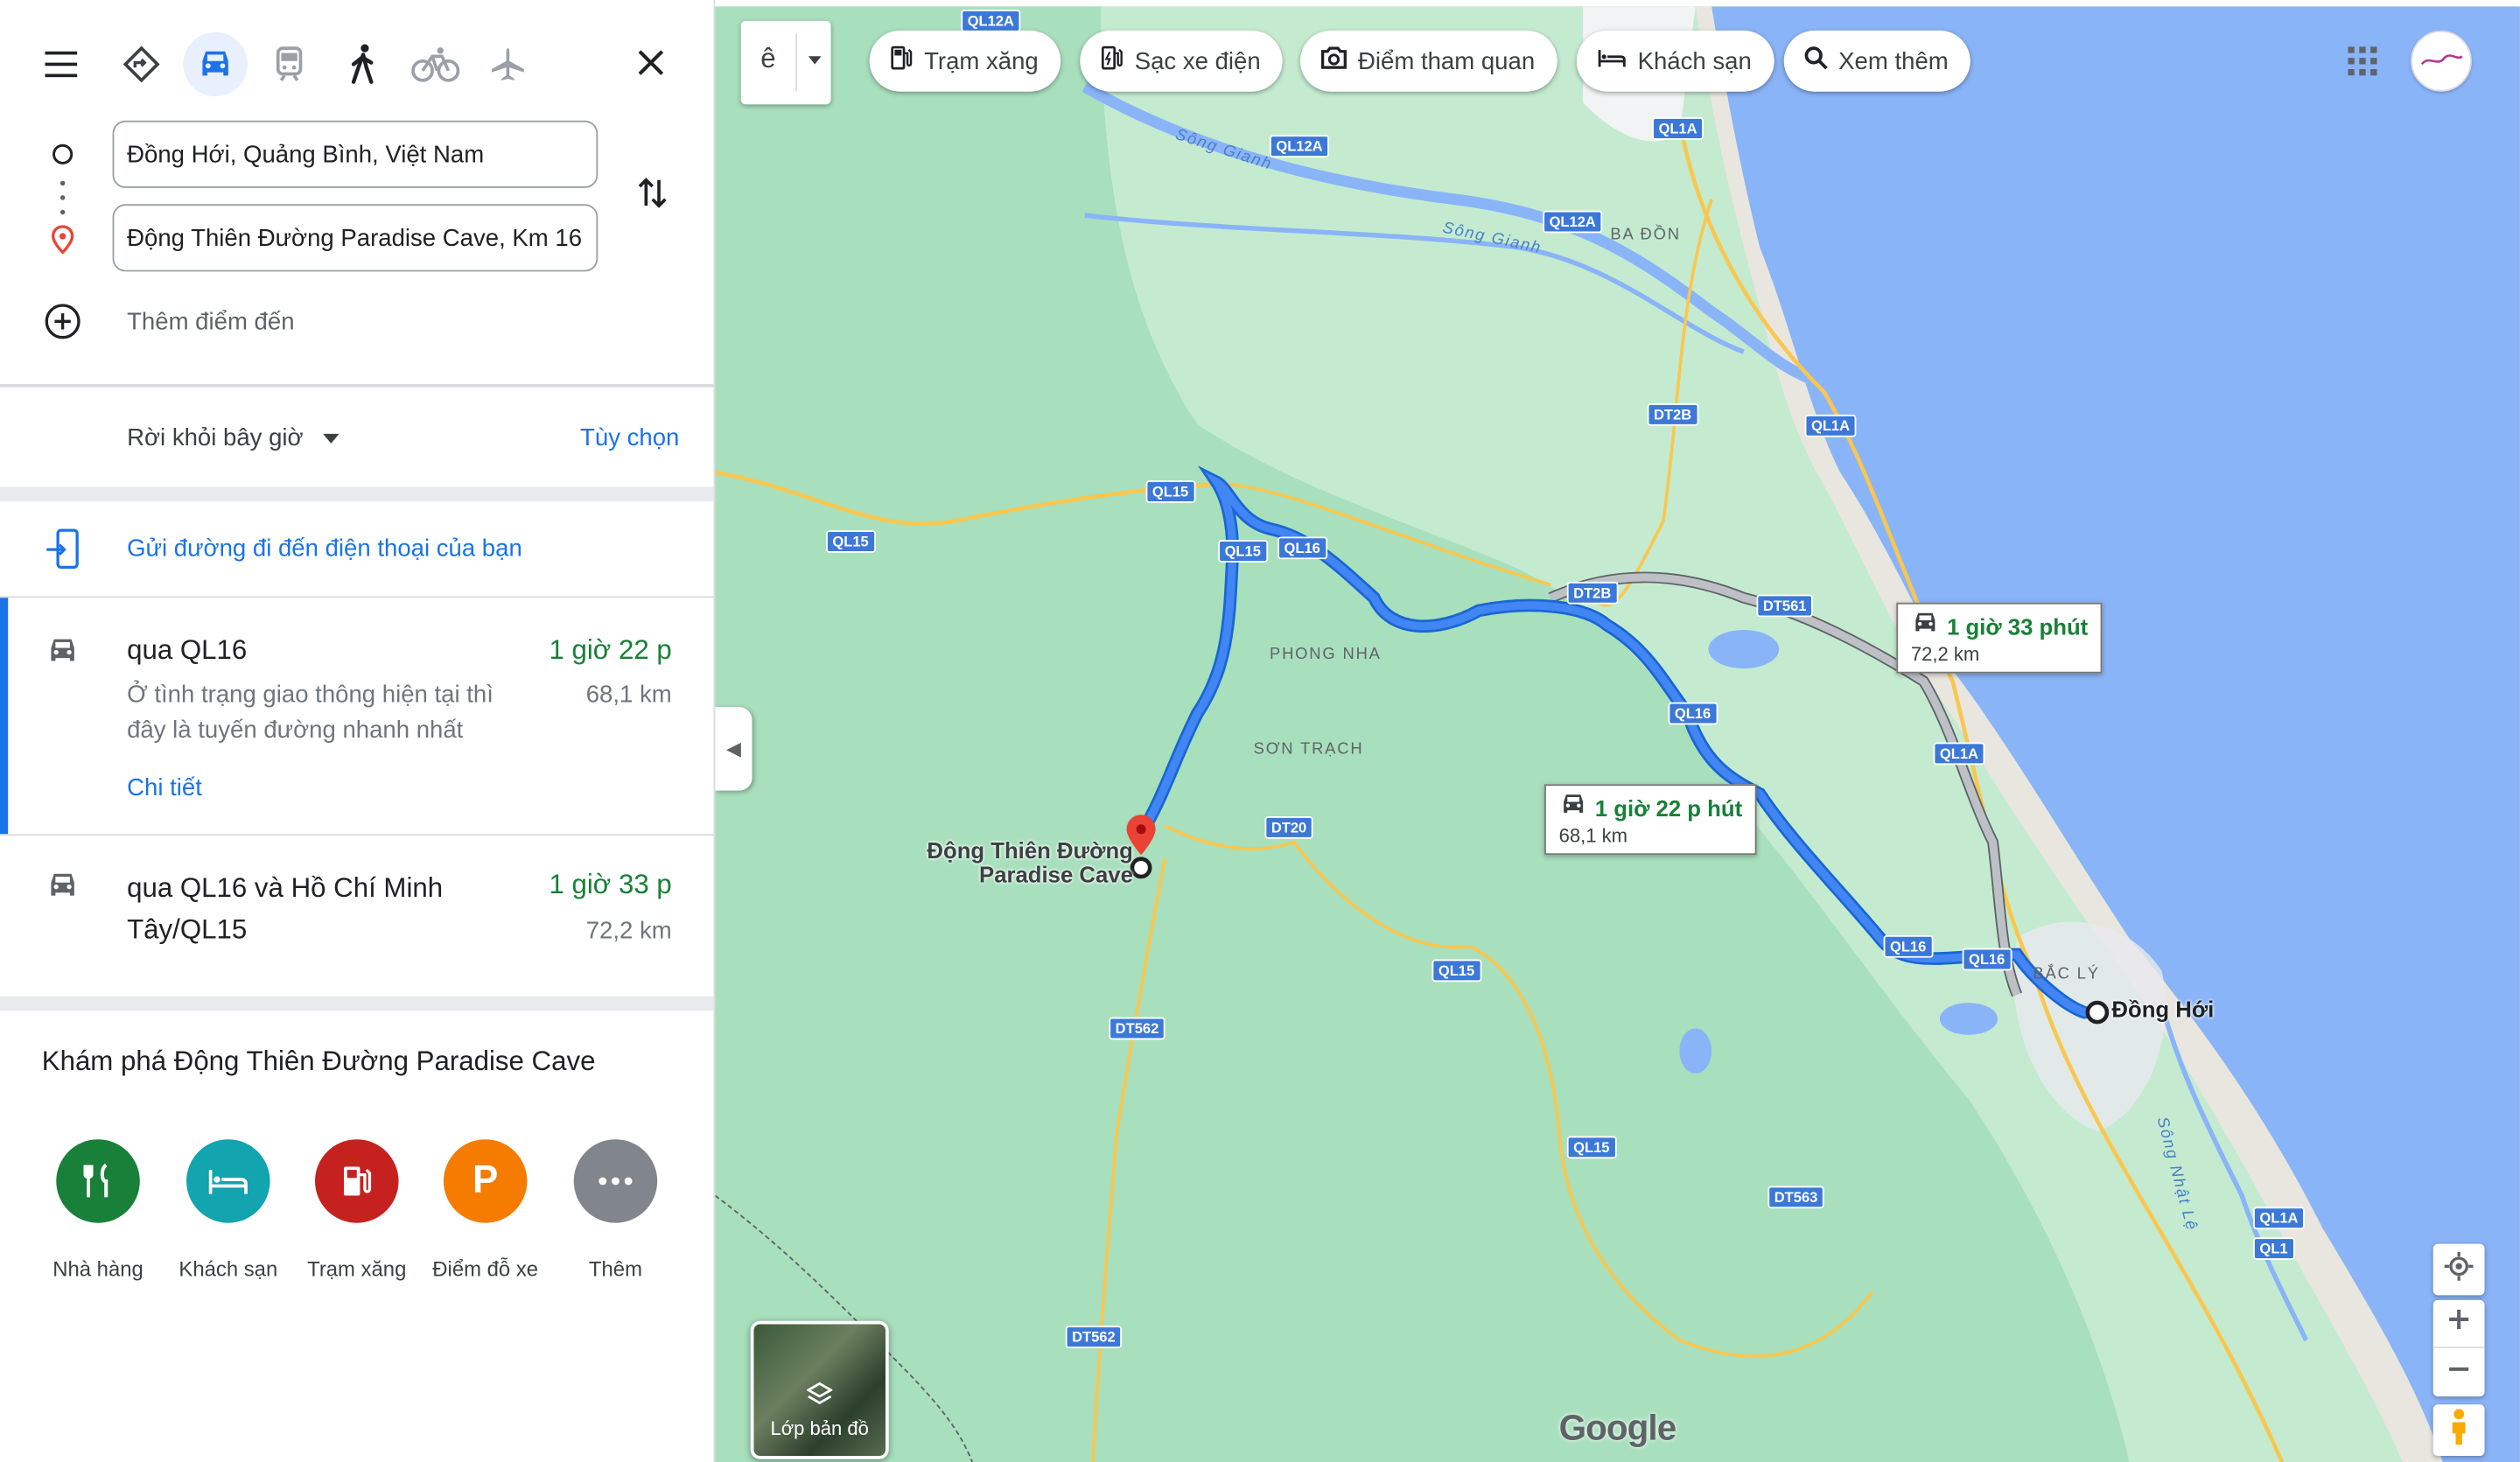  What do you see at coordinates (508, 64) in the screenshot?
I see `plane-icon` at bounding box center [508, 64].